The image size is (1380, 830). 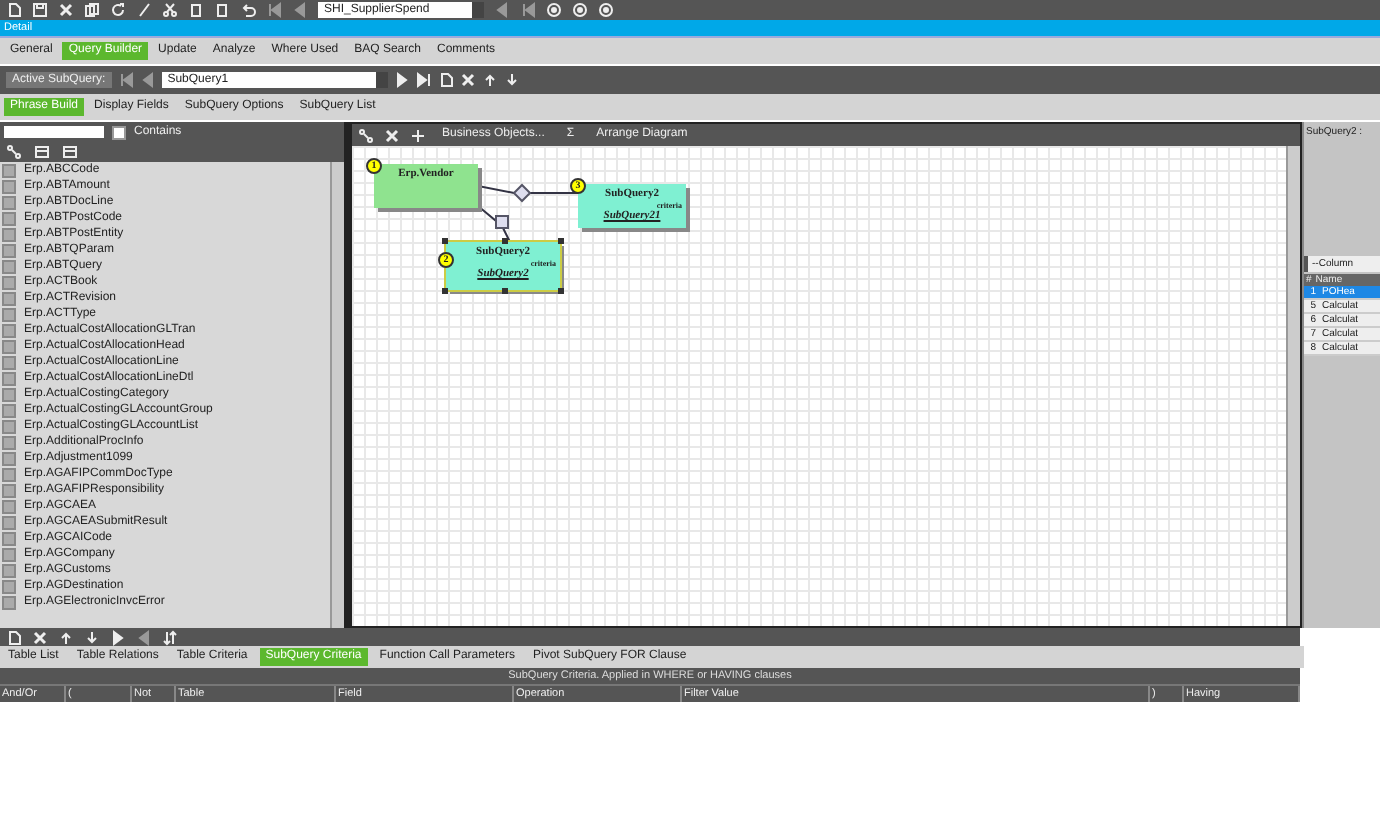 What do you see at coordinates (92, 10) in the screenshot?
I see `copy-icon` at bounding box center [92, 10].